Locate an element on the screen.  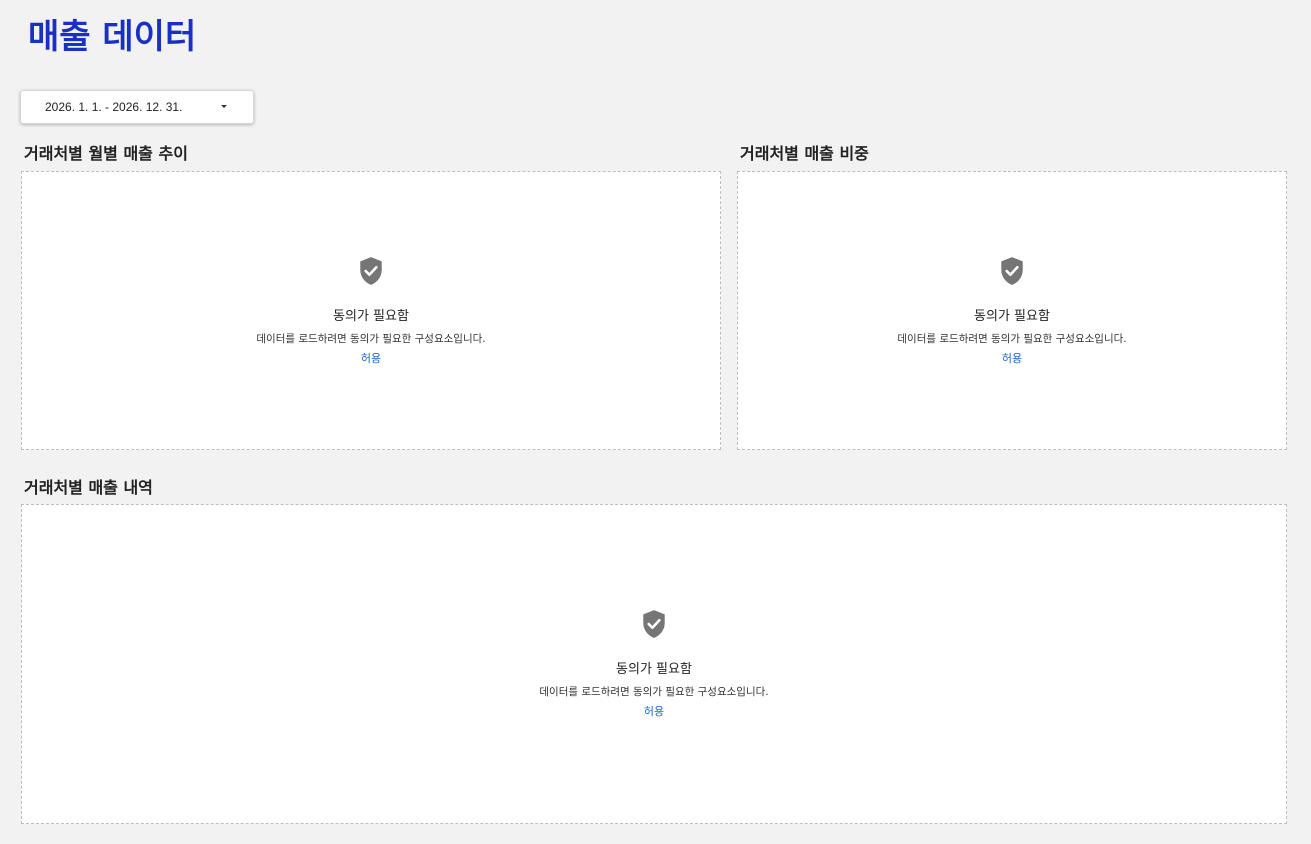
section-title-details: 거래처별 매출 내역 is located at coordinates (88, 487).